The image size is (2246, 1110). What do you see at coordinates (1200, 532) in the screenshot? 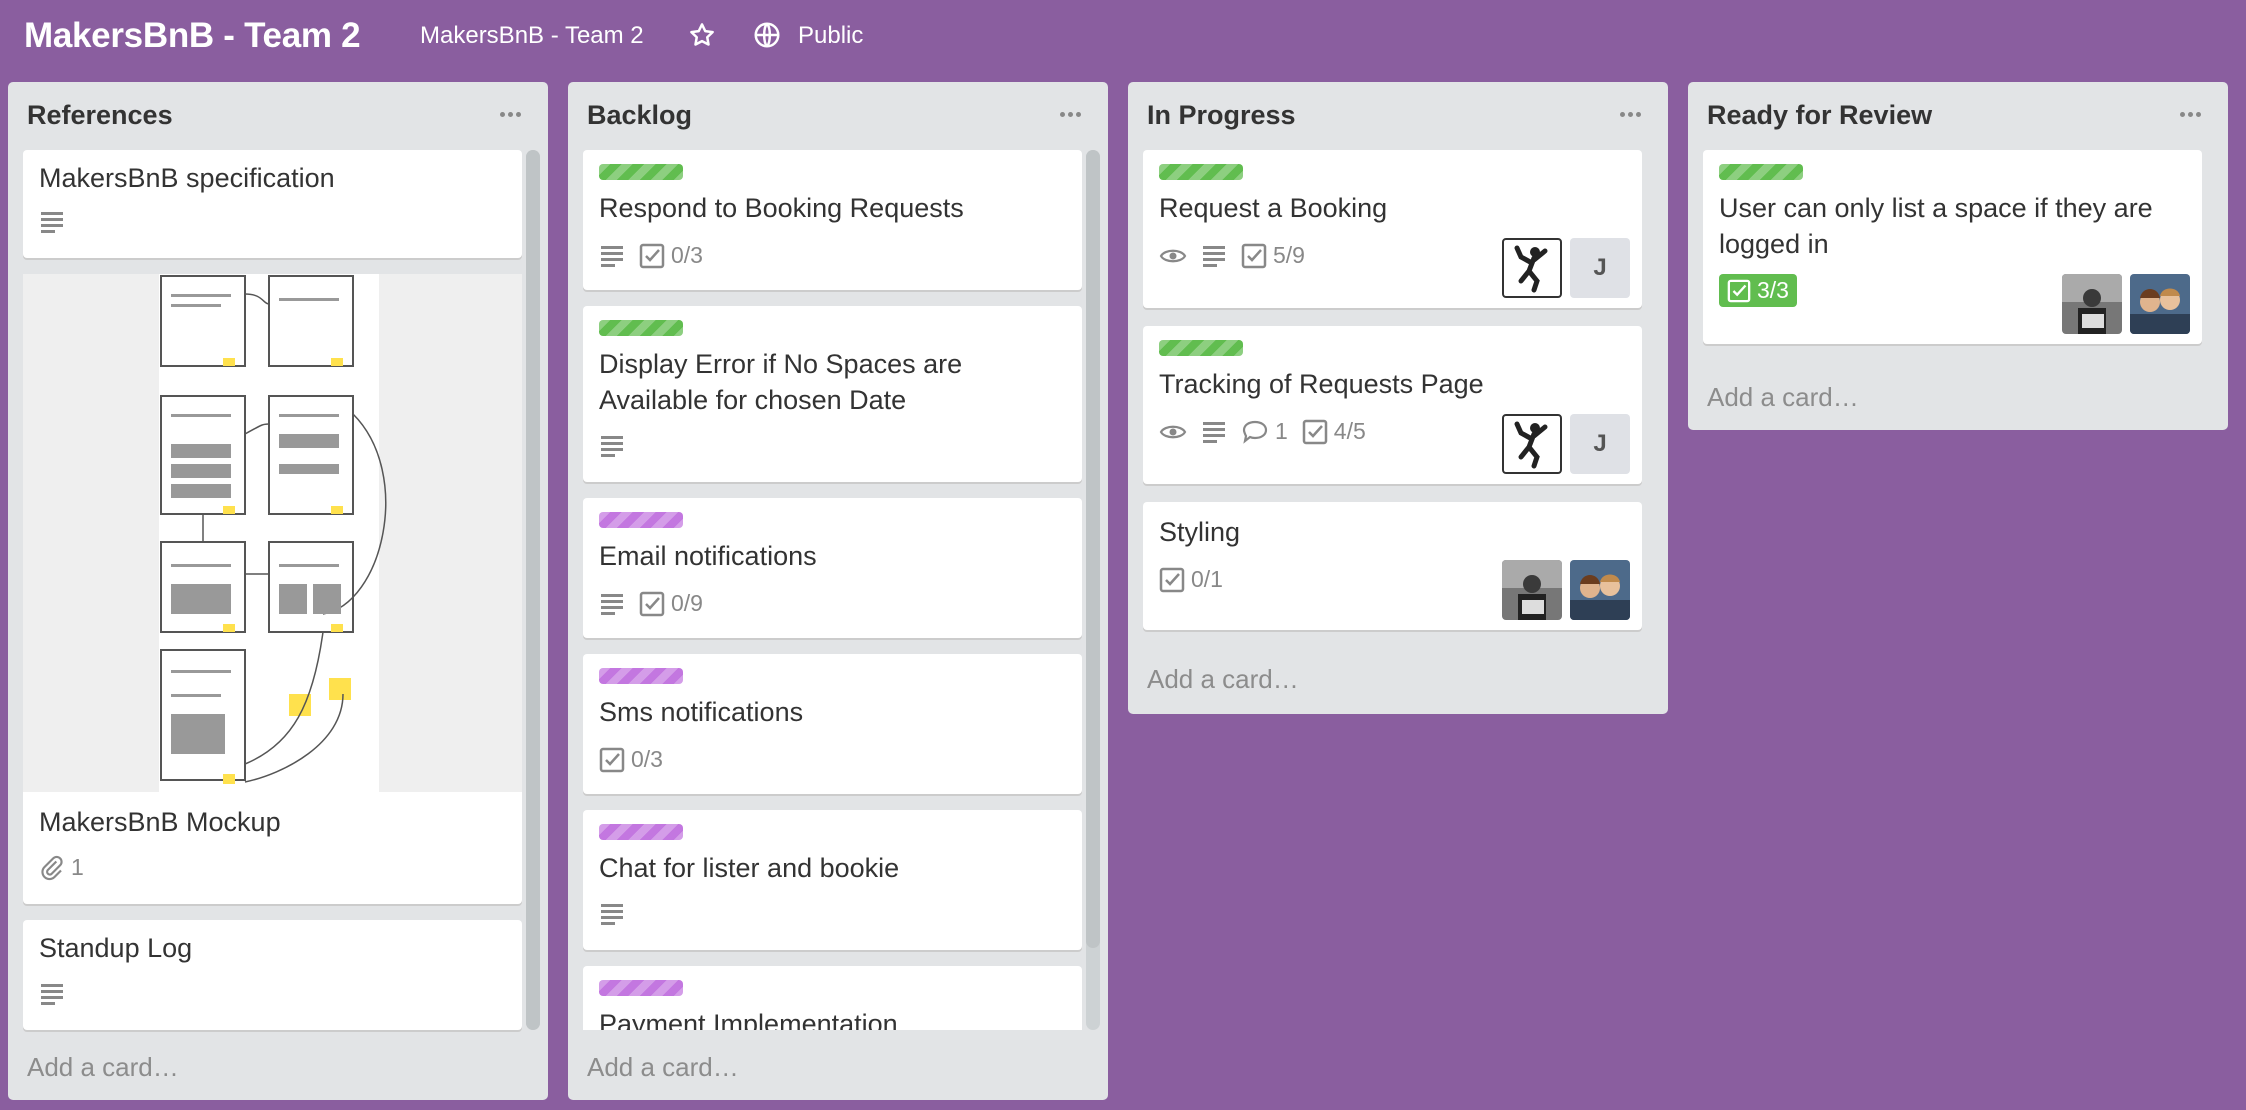
I see `card-title: Styling` at bounding box center [1200, 532].